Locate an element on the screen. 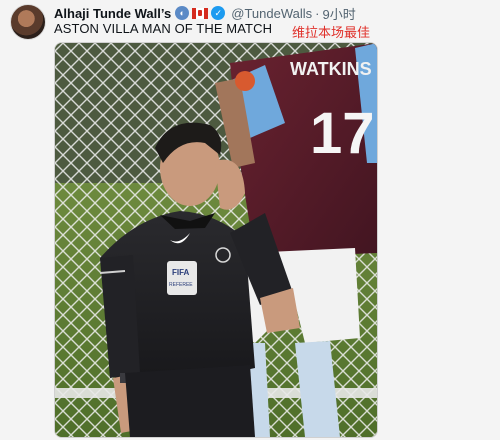 The height and width of the screenshot is (440, 500). verified-badge-icon: ✓ is located at coordinates (218, 13).